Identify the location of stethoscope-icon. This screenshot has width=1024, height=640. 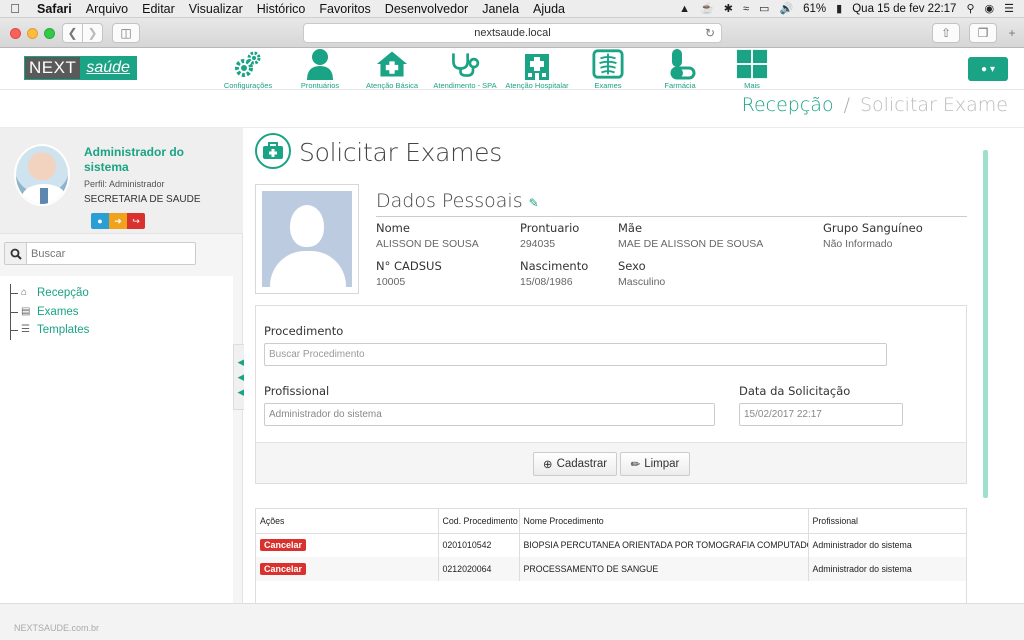
(465, 64).